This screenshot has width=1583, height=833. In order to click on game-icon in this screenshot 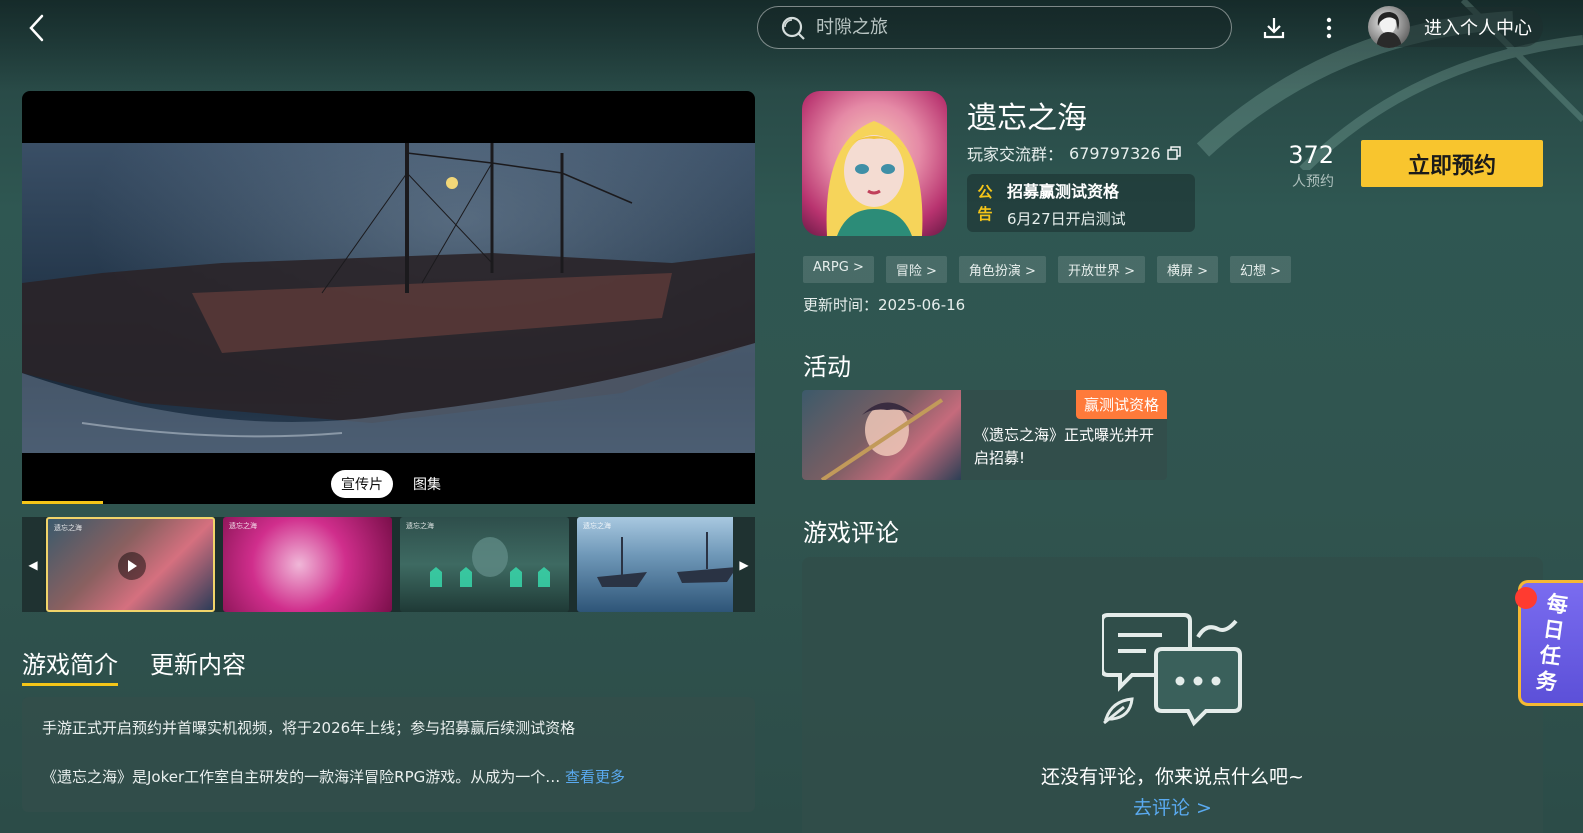, I will do `click(874, 163)`.